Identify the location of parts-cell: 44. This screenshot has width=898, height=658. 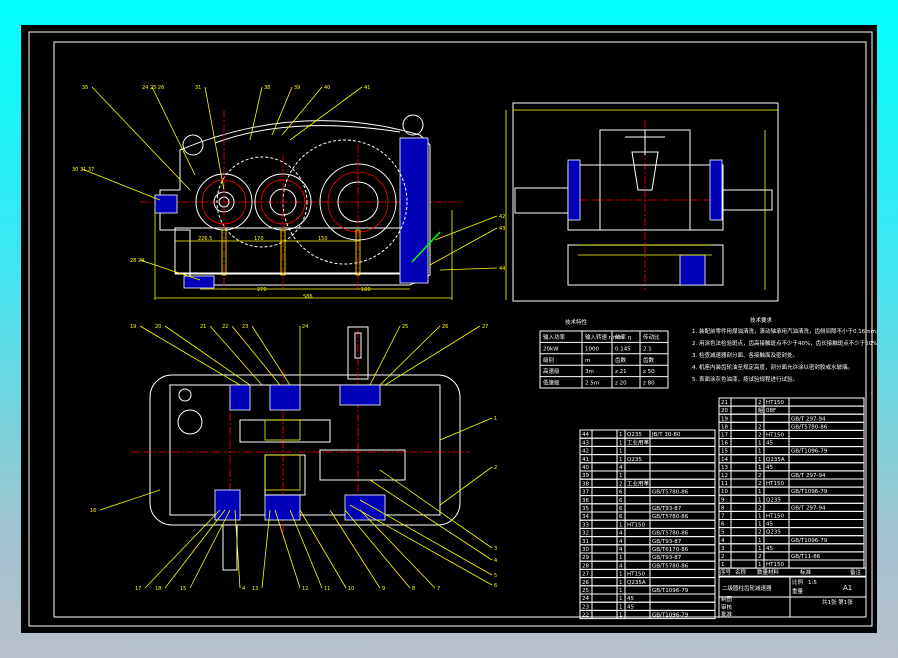
(585, 435).